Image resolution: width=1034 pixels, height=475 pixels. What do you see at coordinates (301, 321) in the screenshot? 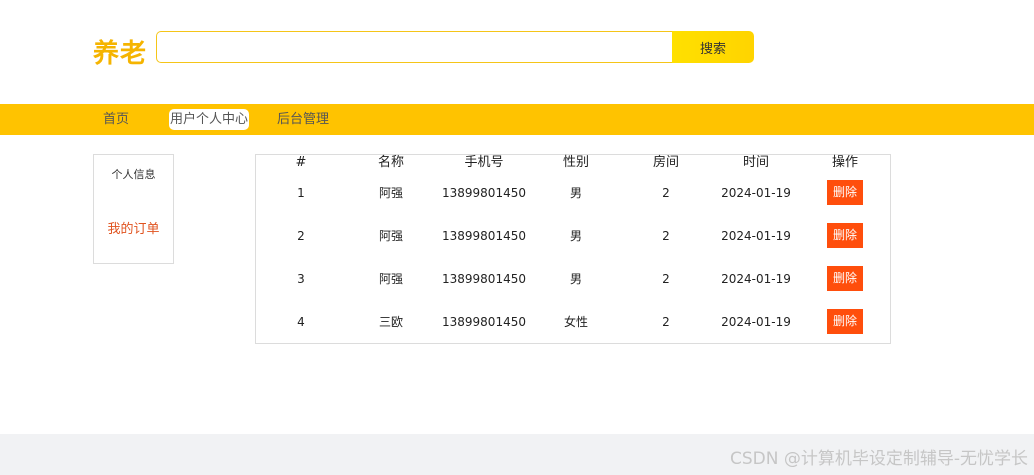
I see `cell-index: 4` at bounding box center [301, 321].